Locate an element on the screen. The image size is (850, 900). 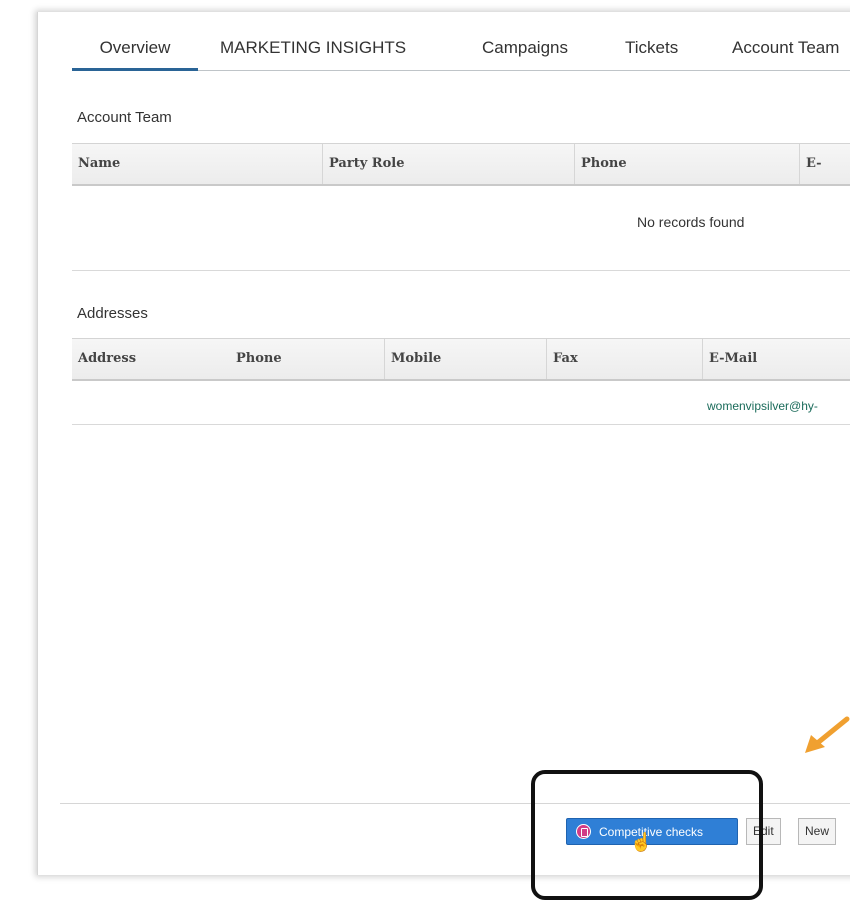
new-label: New is located at coordinates (817, 831).